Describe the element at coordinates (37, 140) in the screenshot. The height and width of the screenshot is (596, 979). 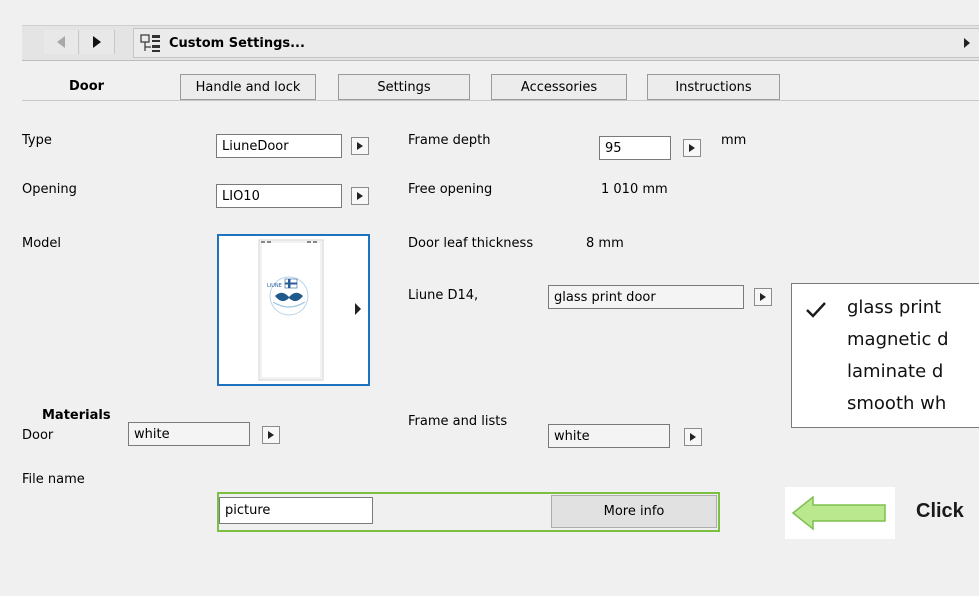
I see `type-label: Type` at that location.